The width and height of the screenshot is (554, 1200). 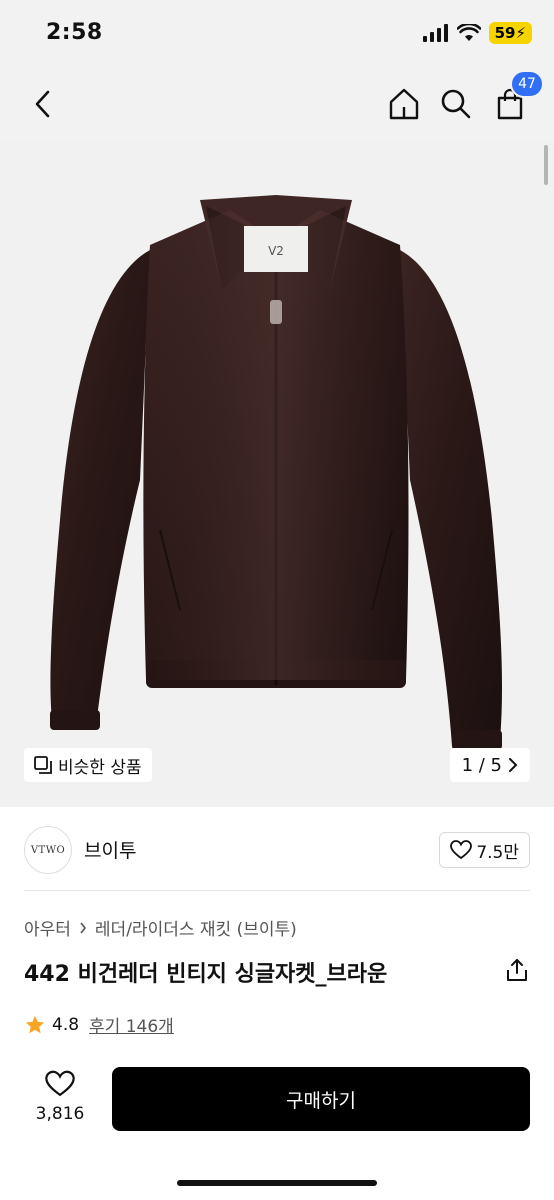 I want to click on charging-bolt-icon: ⚡, so click(x=520, y=33).